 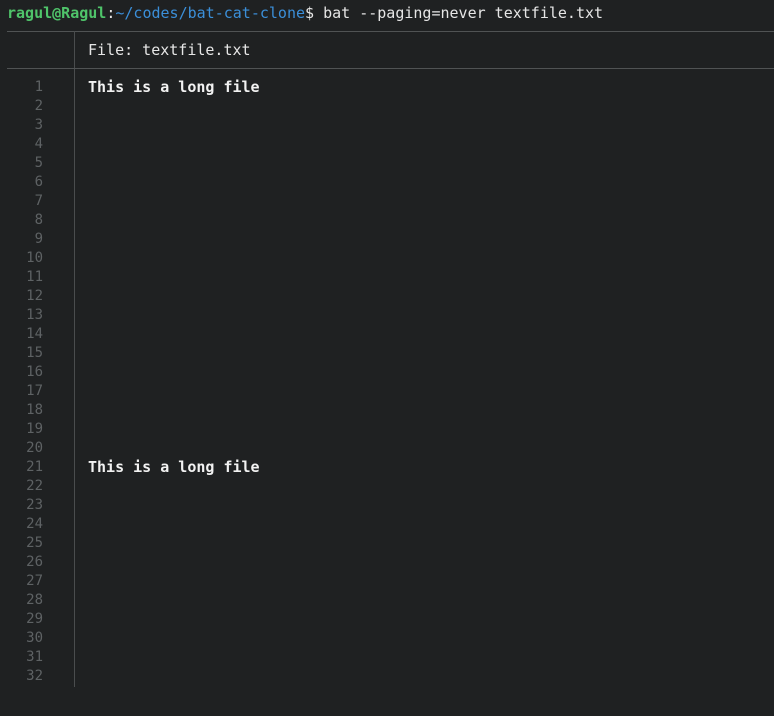 I want to click on line-number: 5, so click(x=38, y=163).